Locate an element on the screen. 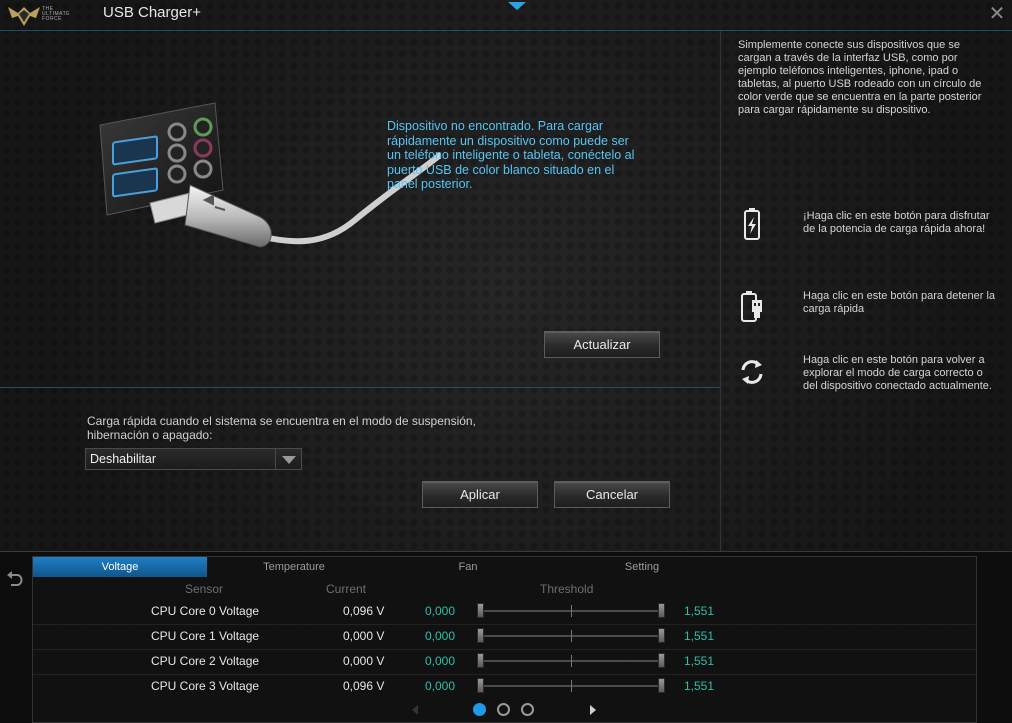 This screenshot has height=723, width=1012. monitor-tabs: Voltage Temperature Fan Setting is located at coordinates (504, 567).